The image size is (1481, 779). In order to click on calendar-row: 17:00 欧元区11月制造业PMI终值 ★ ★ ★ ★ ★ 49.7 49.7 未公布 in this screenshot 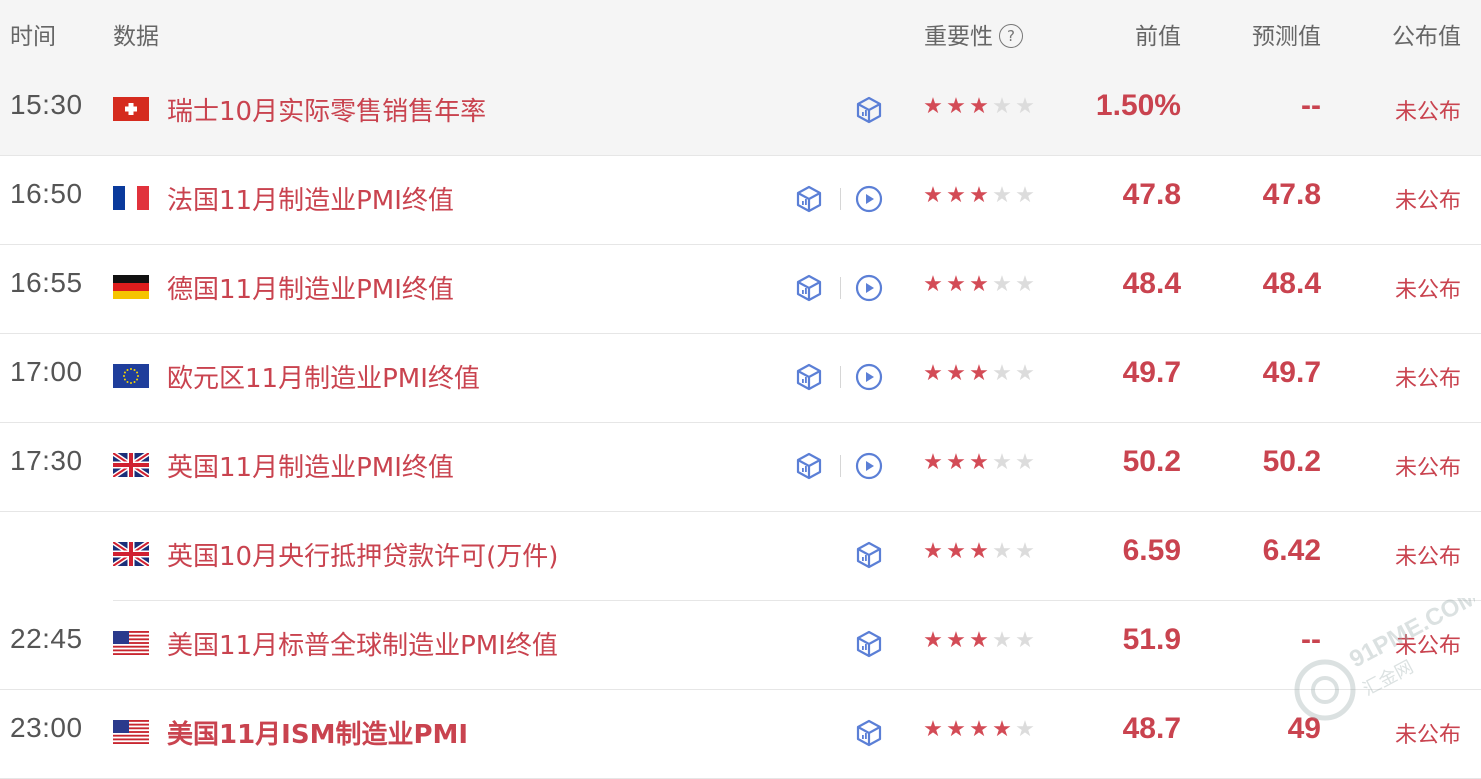, I will do `click(740, 378)`.